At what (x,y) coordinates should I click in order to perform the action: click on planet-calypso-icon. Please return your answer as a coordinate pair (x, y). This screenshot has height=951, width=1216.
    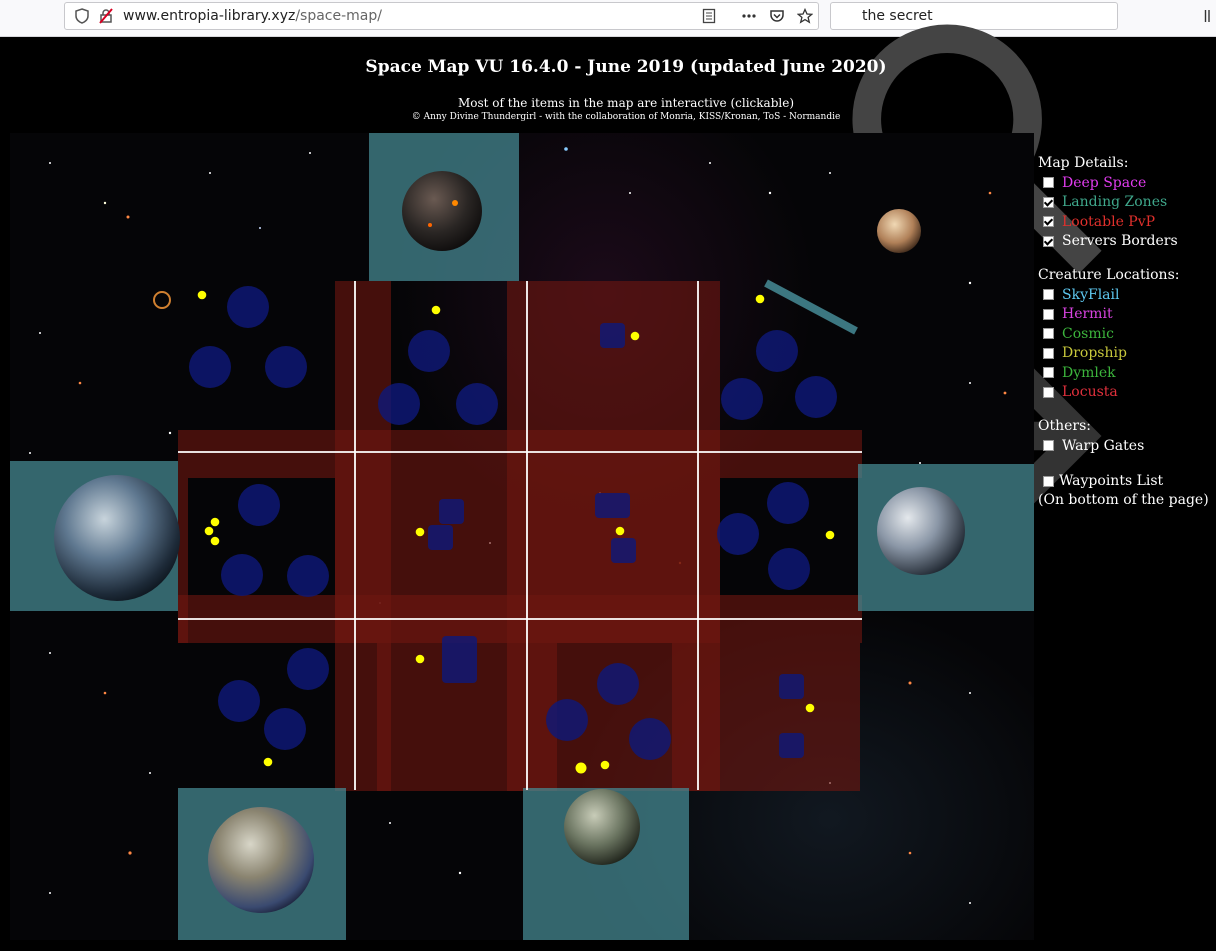
    Looking at the image, I should click on (117, 538).